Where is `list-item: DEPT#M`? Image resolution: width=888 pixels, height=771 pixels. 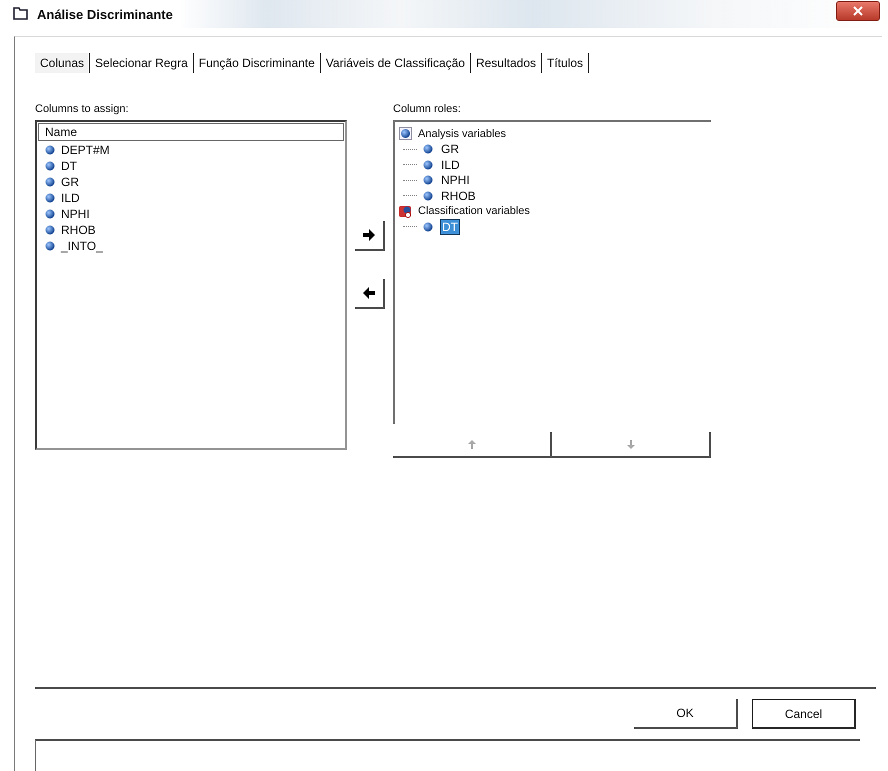
list-item: DEPT#M is located at coordinates (85, 150).